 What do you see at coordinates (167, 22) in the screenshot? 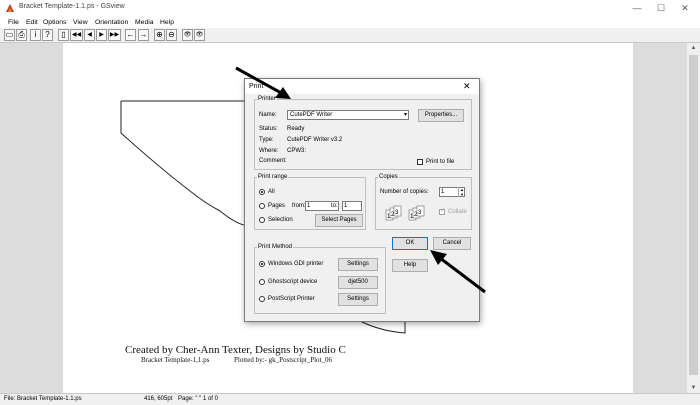
I see `menu-help: Help` at bounding box center [167, 22].